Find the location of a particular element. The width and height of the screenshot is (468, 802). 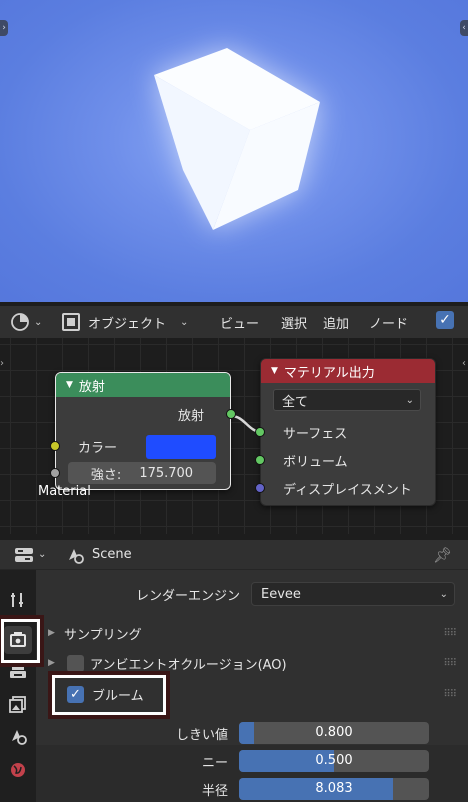

editor-type-icon is located at coordinates (20, 322).